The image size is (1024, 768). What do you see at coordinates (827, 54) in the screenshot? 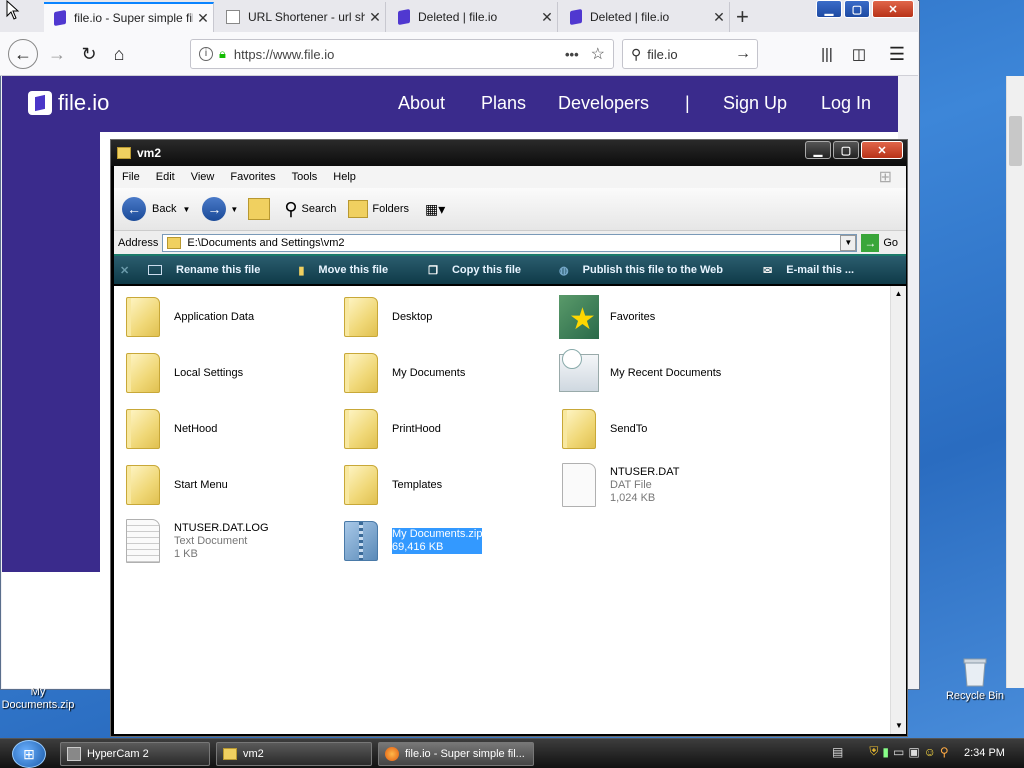
I see `library-icon: |||` at bounding box center [827, 54].